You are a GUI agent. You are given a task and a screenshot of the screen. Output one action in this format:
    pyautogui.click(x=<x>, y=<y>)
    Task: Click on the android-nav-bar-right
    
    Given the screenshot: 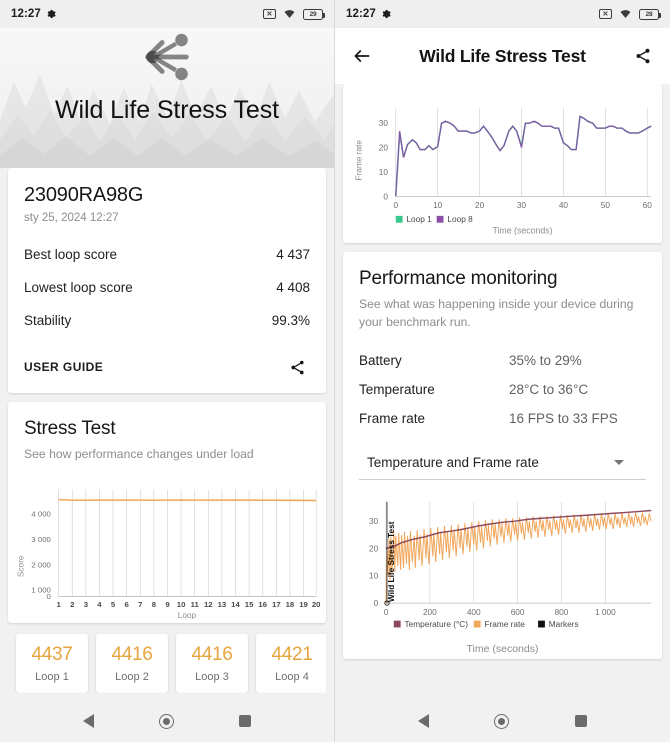 What is the action you would take?
    pyautogui.click(x=502, y=721)
    